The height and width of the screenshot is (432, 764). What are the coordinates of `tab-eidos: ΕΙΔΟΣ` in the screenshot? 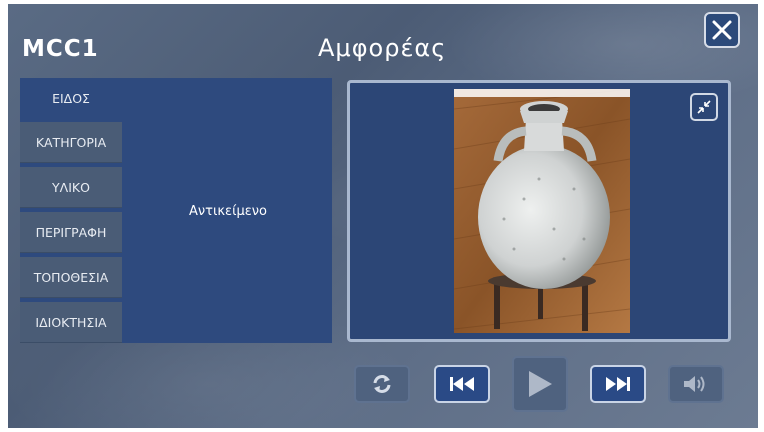 It's located at (71, 98).